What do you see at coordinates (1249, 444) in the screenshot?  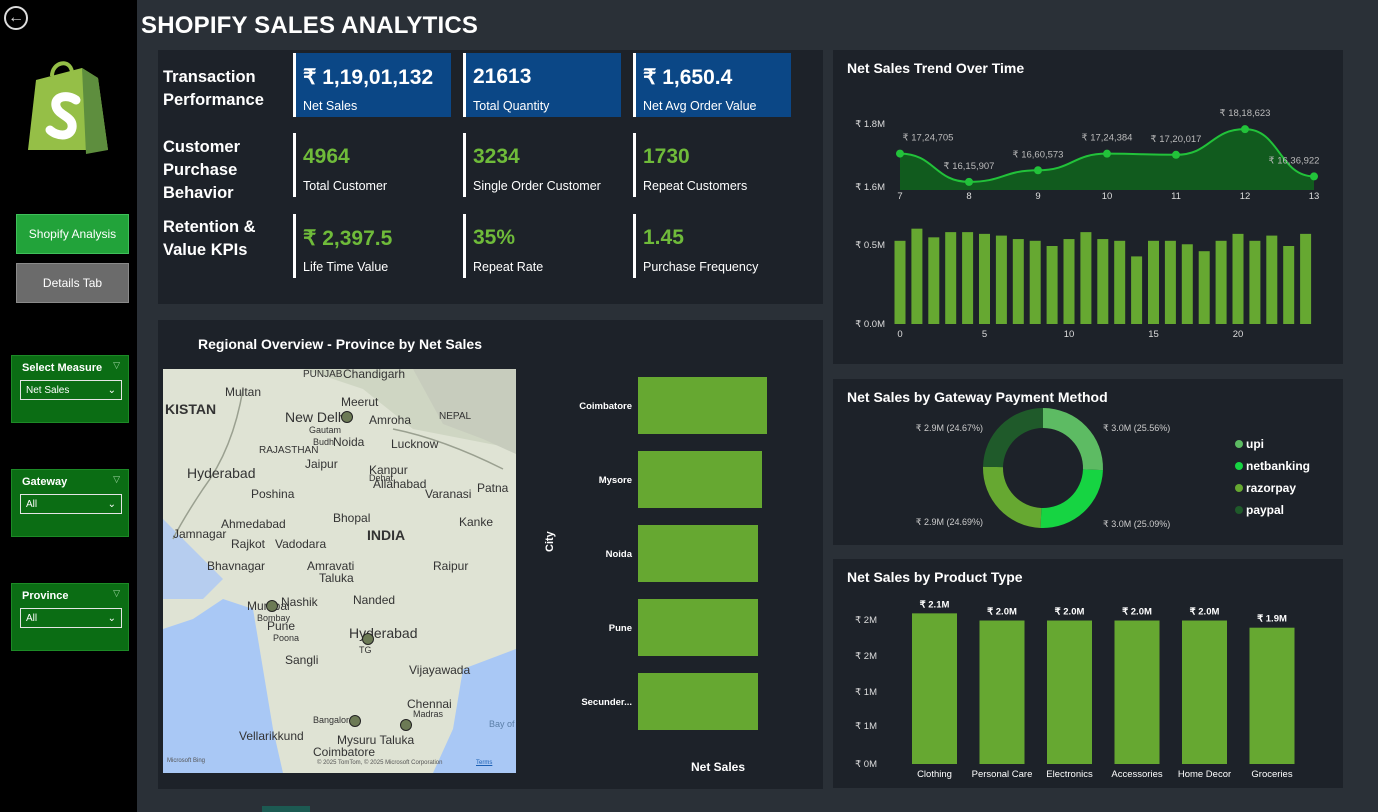 I see `legend-item-upi: upi` at bounding box center [1249, 444].